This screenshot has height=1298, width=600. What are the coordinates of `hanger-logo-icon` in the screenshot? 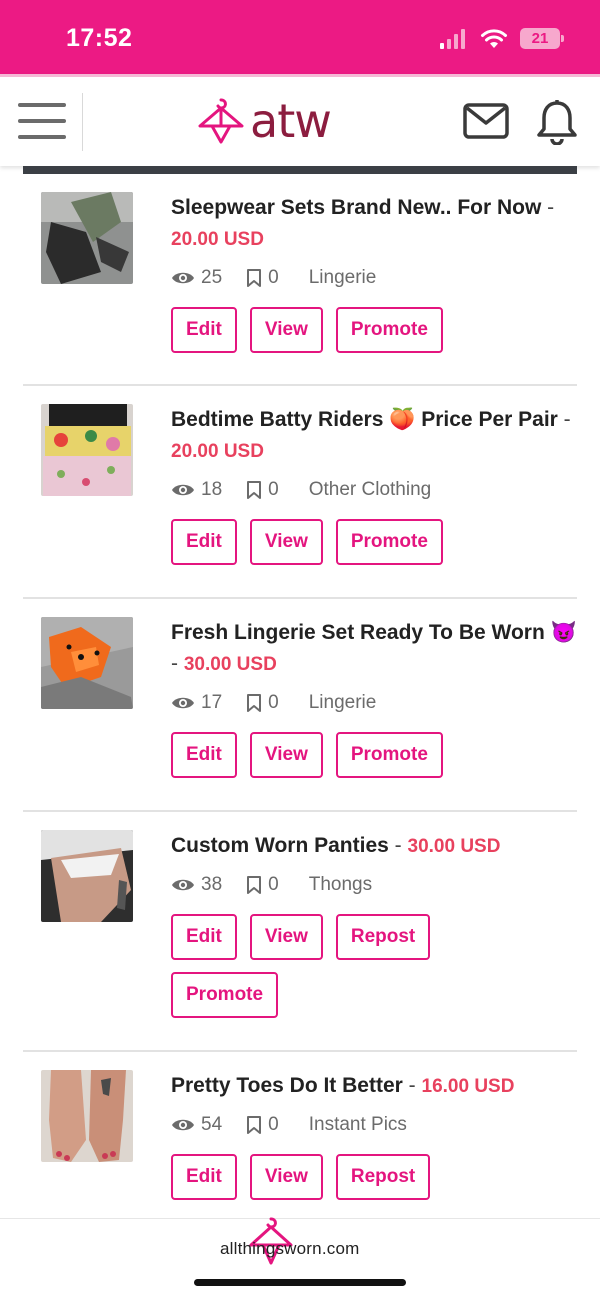 It's located at (221, 121).